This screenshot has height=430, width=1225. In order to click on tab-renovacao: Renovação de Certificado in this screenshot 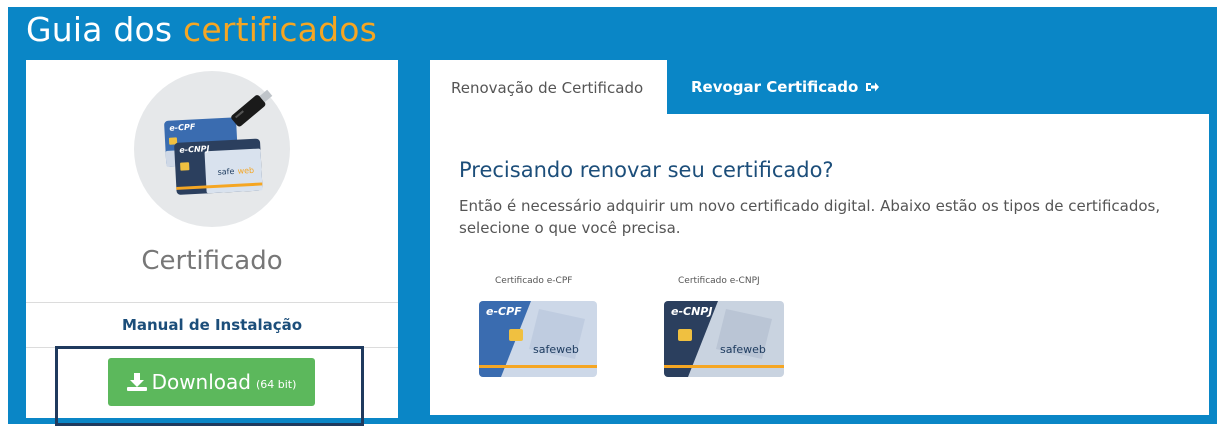, I will do `click(548, 87)`.